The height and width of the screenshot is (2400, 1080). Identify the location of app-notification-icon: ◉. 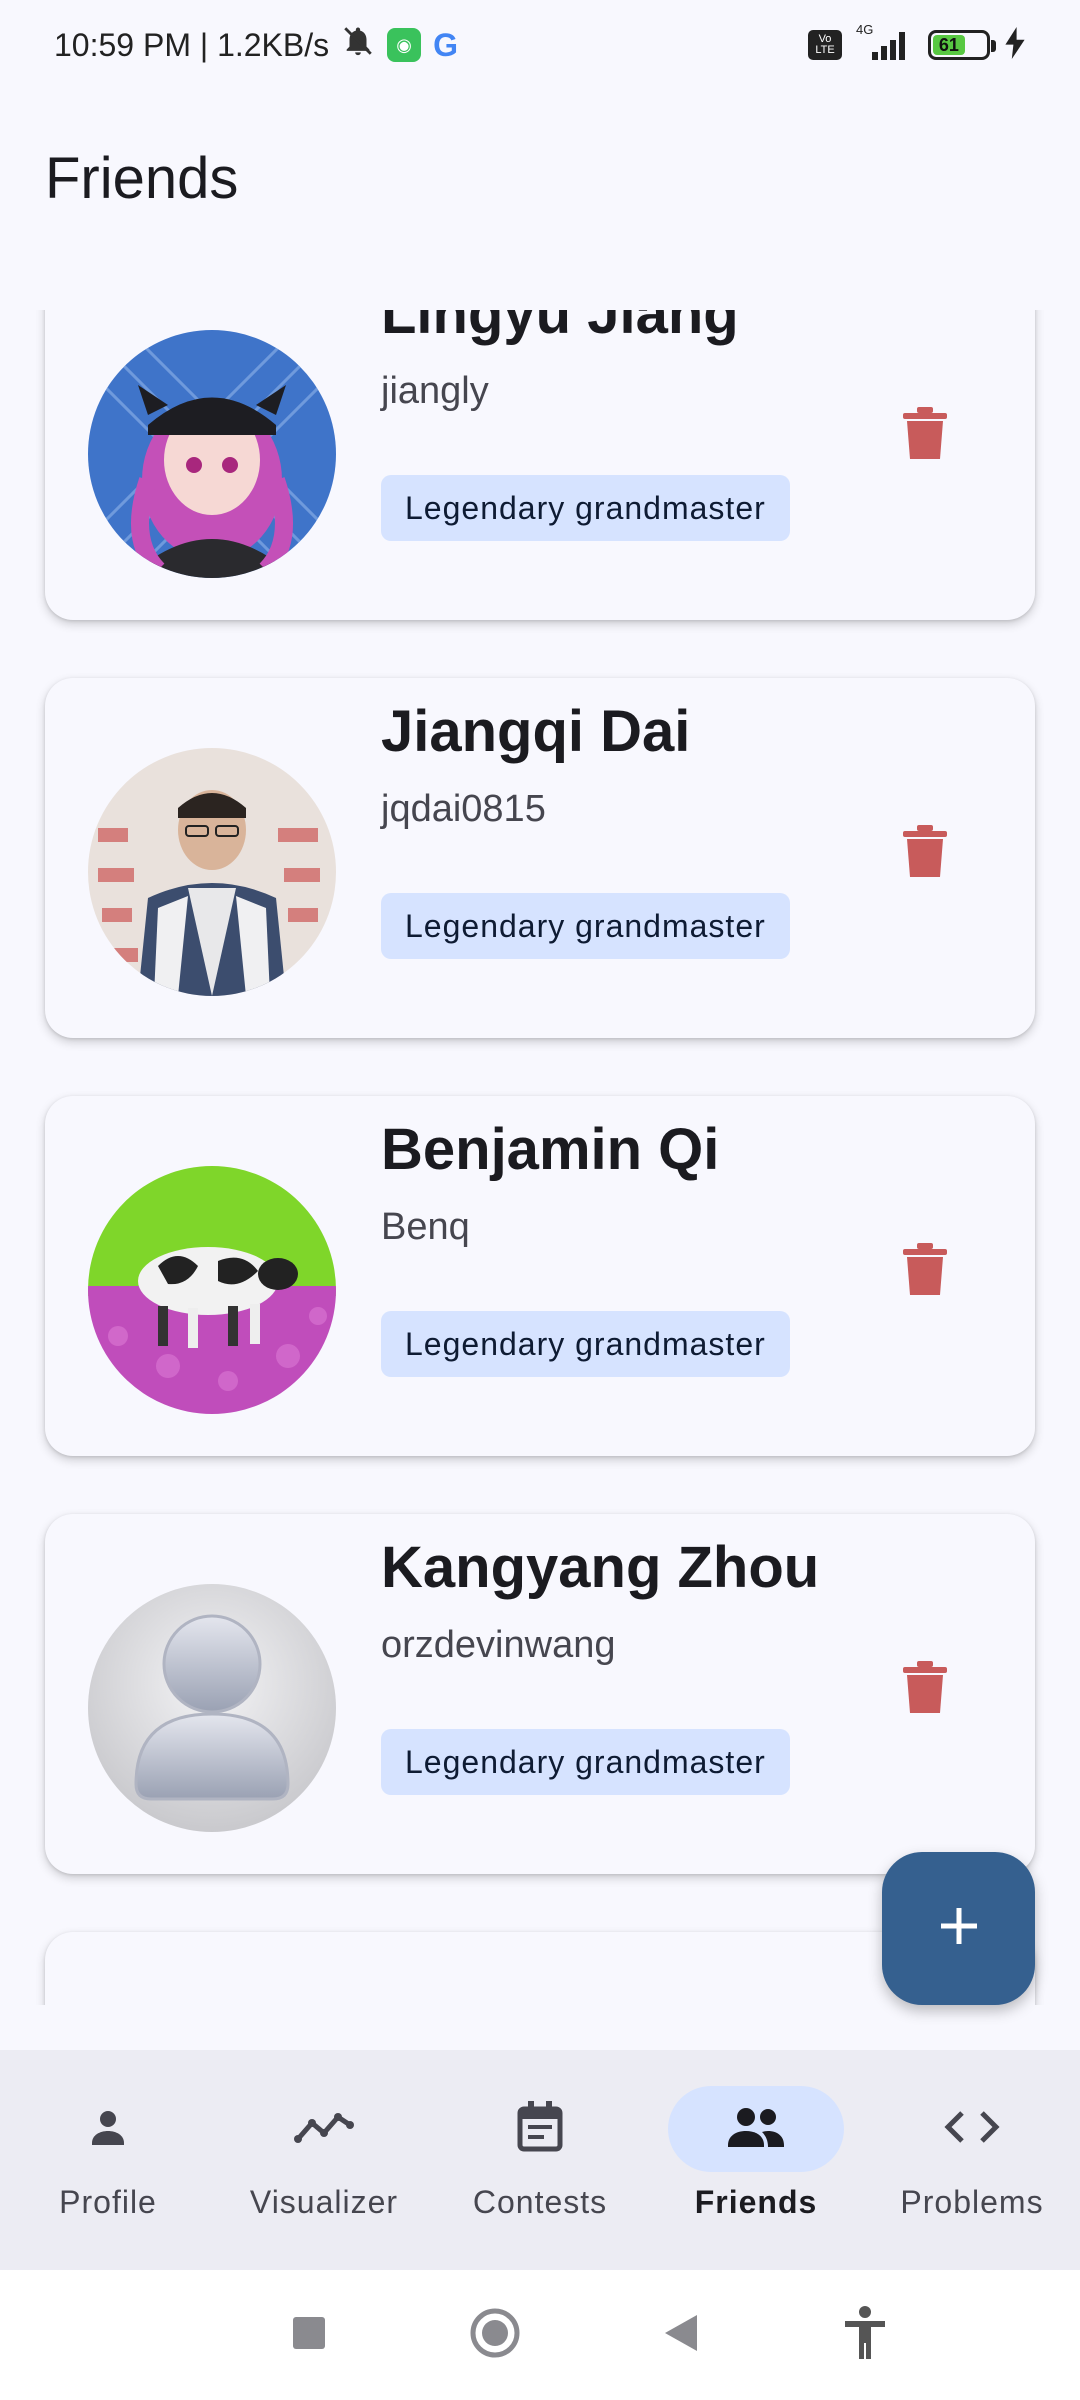
(404, 45).